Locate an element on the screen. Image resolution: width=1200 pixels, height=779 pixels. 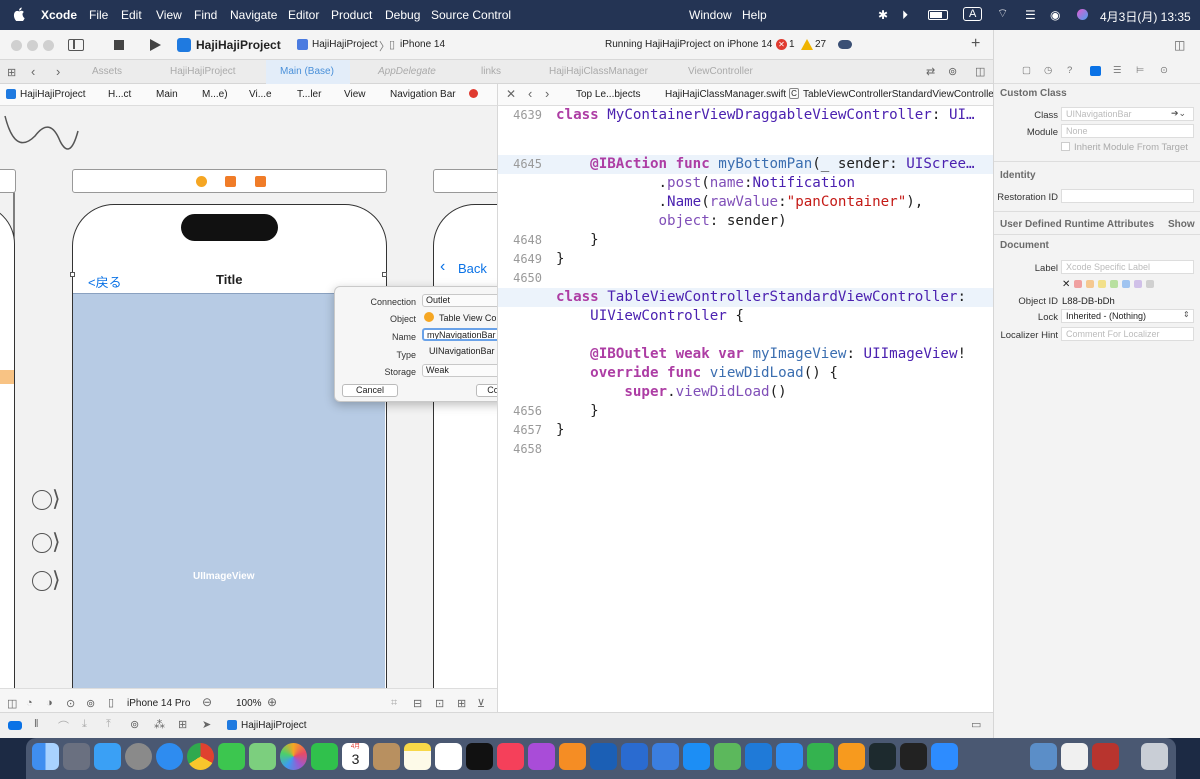
attributes-inspector-icon: ☰ is located at coordinates (1117, 70).